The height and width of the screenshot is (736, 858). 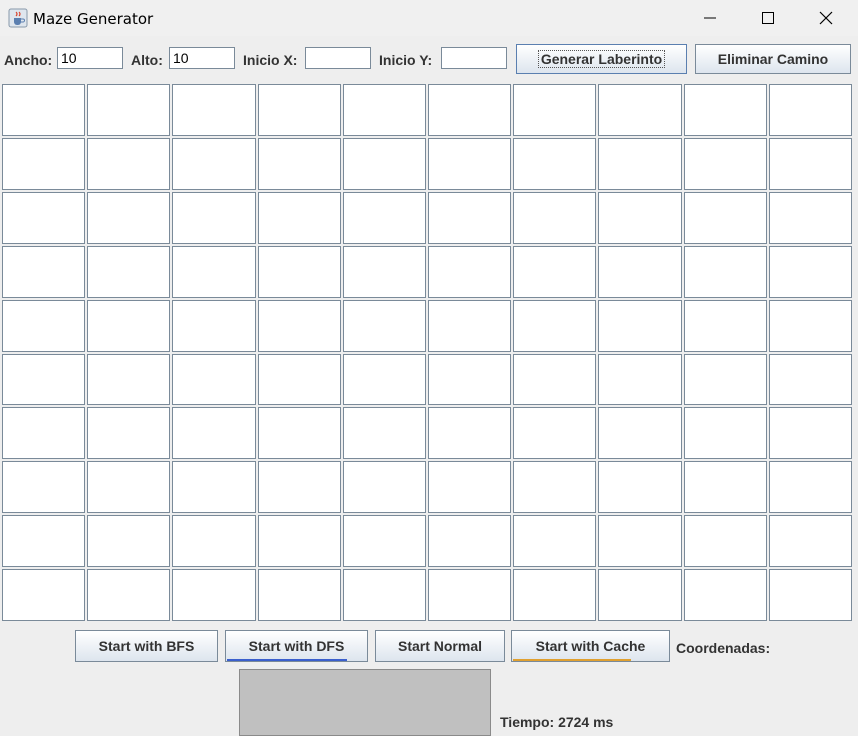 I want to click on remove-path-button: Eliminar Camino, so click(x=773, y=59).